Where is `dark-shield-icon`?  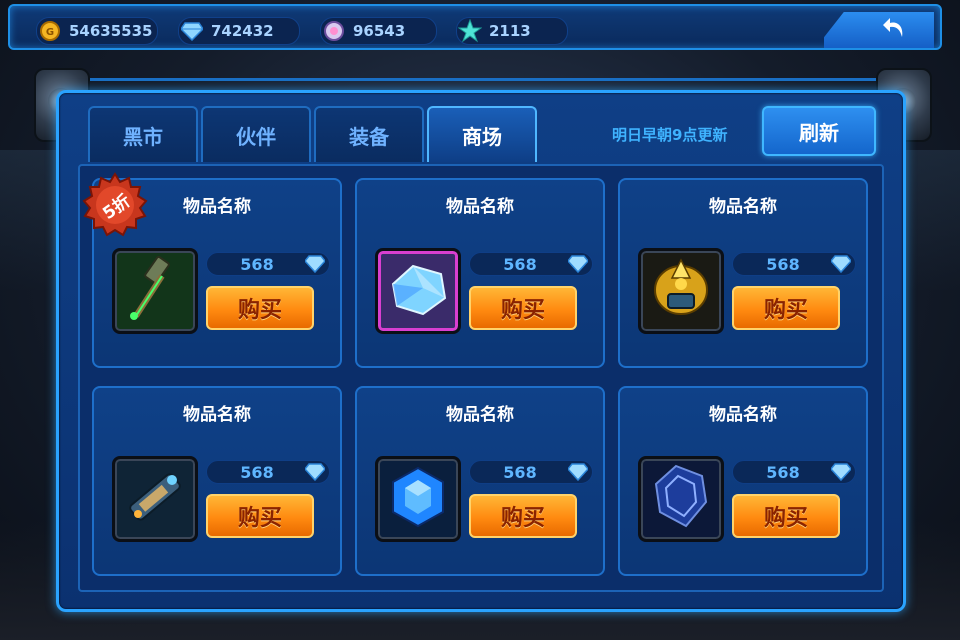 dark-shield-icon is located at coordinates (681, 499).